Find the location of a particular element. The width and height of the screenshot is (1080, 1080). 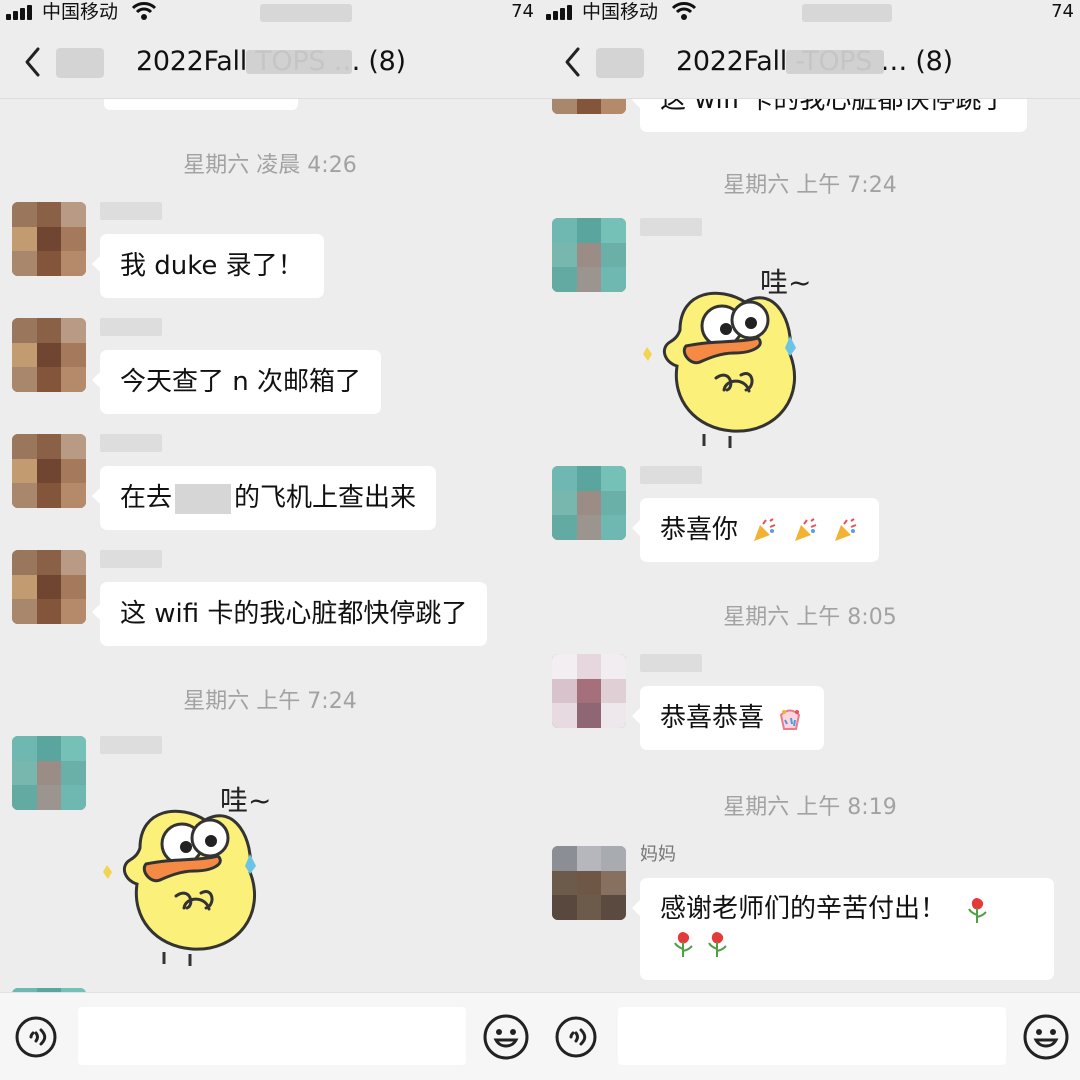

timestamp: 星期六 凌晨 4:26 is located at coordinates (270, 165).